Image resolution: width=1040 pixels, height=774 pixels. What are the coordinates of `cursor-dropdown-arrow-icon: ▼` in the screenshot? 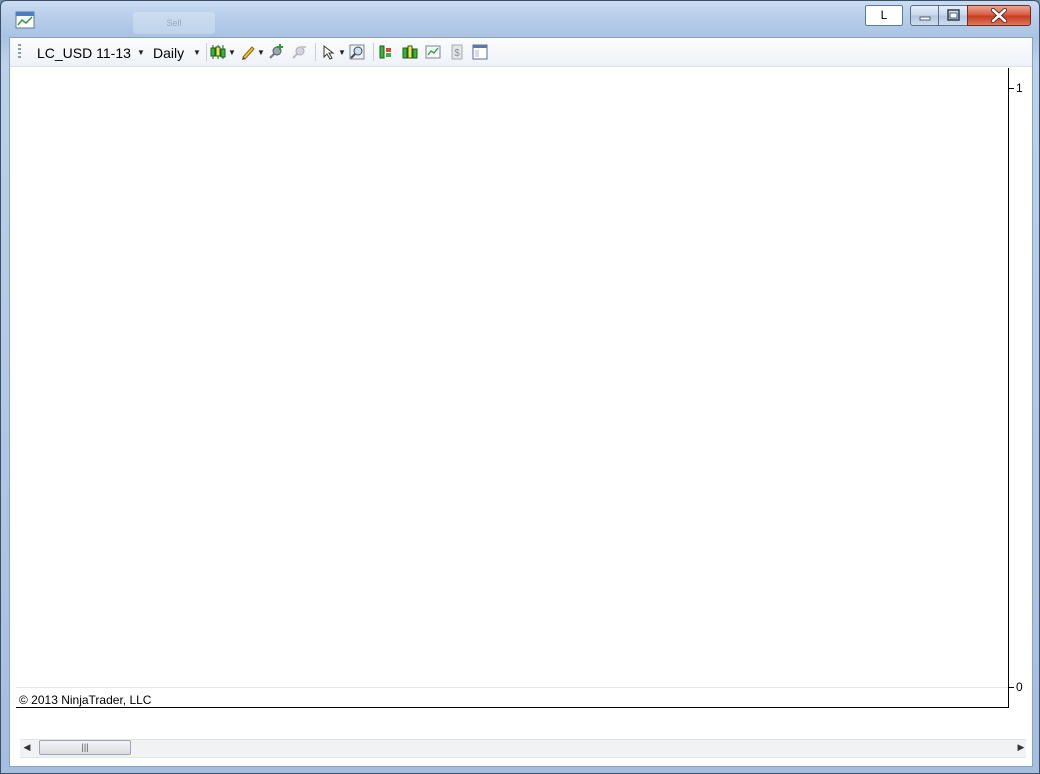 It's located at (342, 53).